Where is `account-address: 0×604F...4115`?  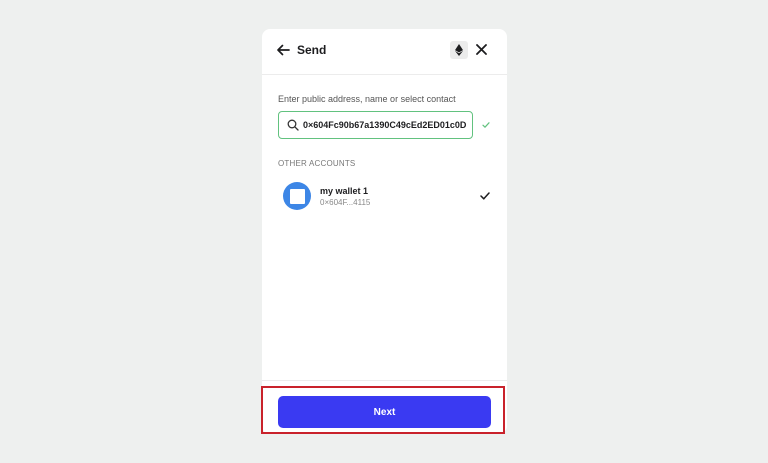 account-address: 0×604F...4115 is located at coordinates (345, 202).